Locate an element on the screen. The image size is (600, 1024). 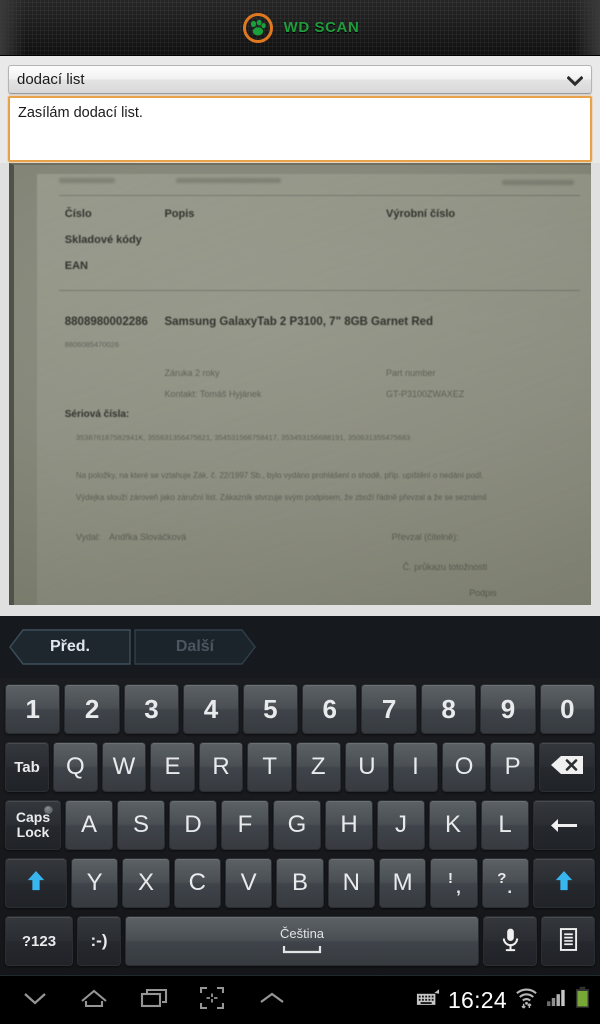
key-exclam-comma: ! , is located at coordinates (454, 883).